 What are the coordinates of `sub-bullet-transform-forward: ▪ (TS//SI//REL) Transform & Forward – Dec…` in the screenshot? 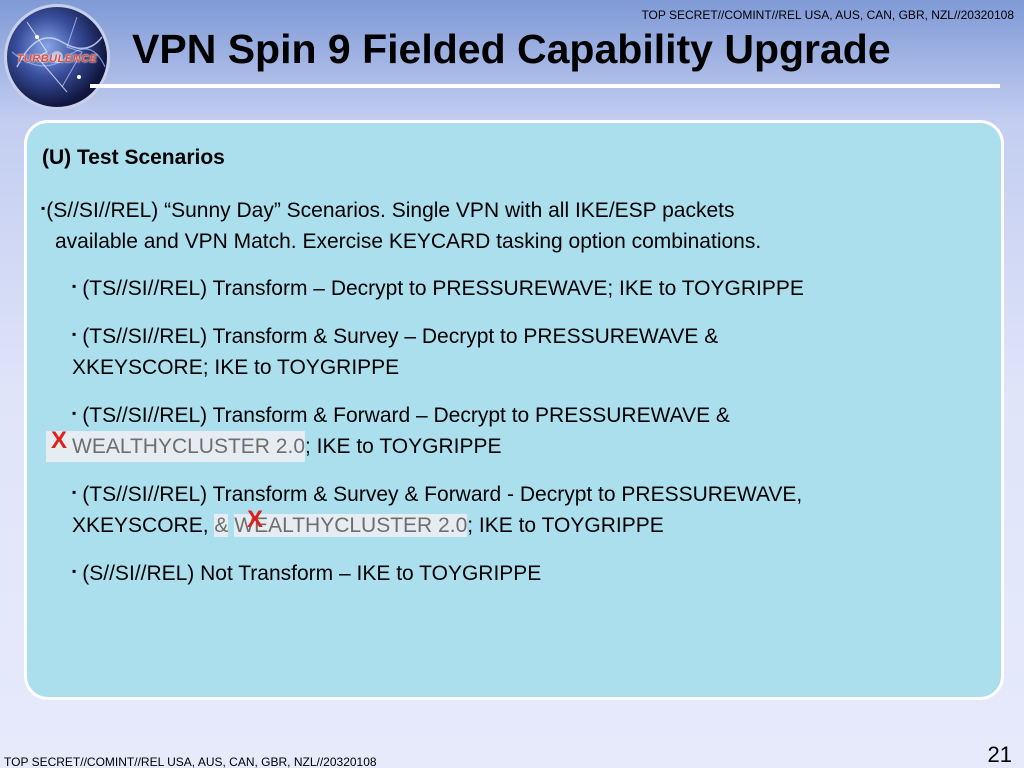 It's located at (519, 430).